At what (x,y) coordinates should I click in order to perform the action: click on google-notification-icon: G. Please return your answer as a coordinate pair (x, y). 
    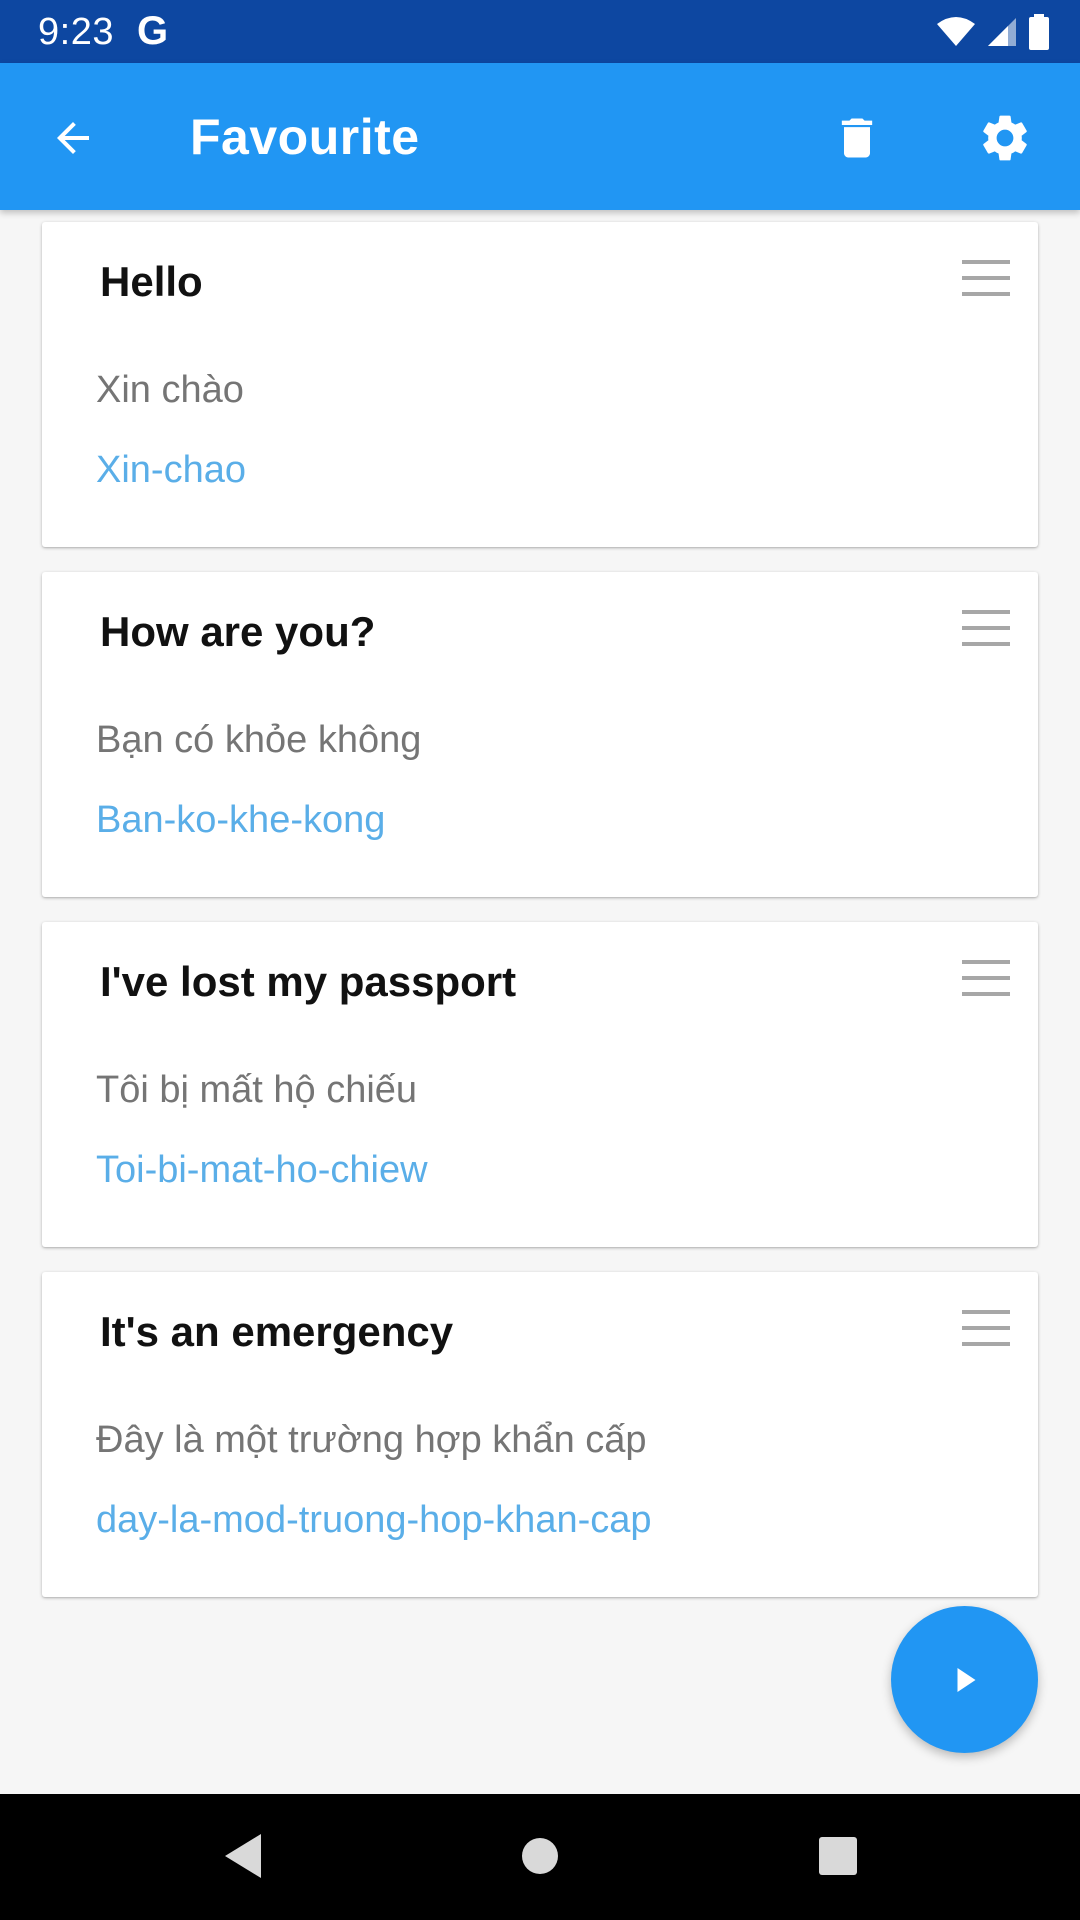
    Looking at the image, I should click on (153, 31).